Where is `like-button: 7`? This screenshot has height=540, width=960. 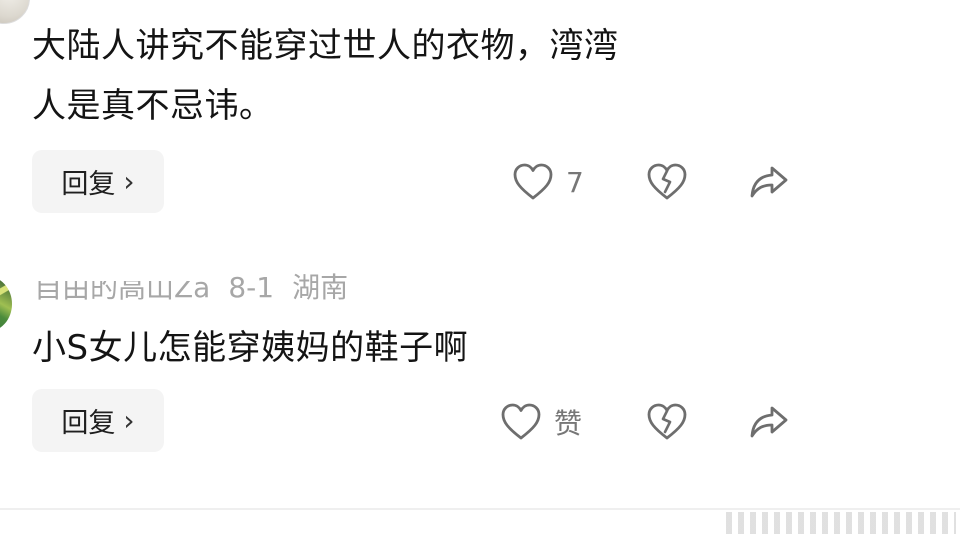 like-button: 7 is located at coordinates (548, 182).